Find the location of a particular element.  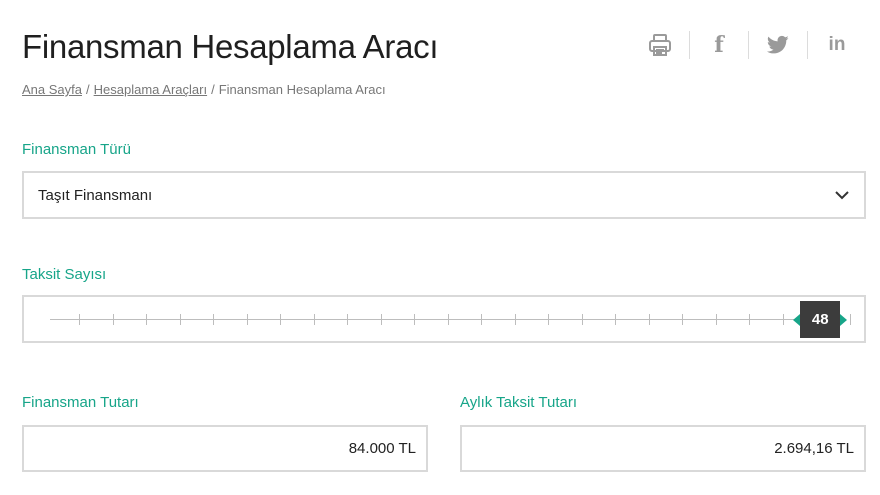

linkedin-icon: in is located at coordinates (837, 44).